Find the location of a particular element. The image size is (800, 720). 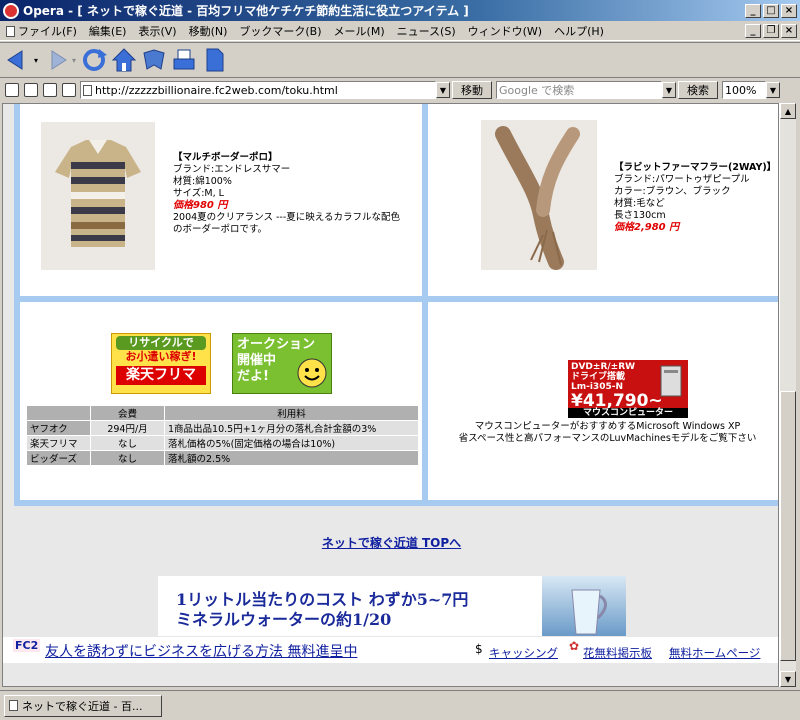

fee-service: 楽天フリマ is located at coordinates (58, 443).